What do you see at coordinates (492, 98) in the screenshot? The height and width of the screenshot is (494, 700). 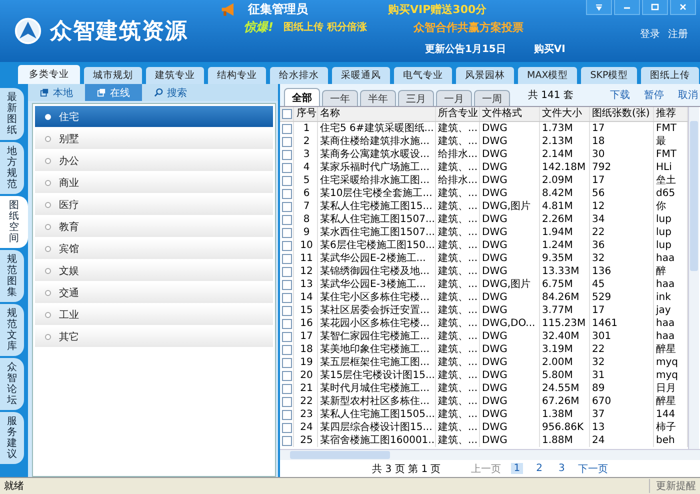 I see `period-tab: 一周` at bounding box center [492, 98].